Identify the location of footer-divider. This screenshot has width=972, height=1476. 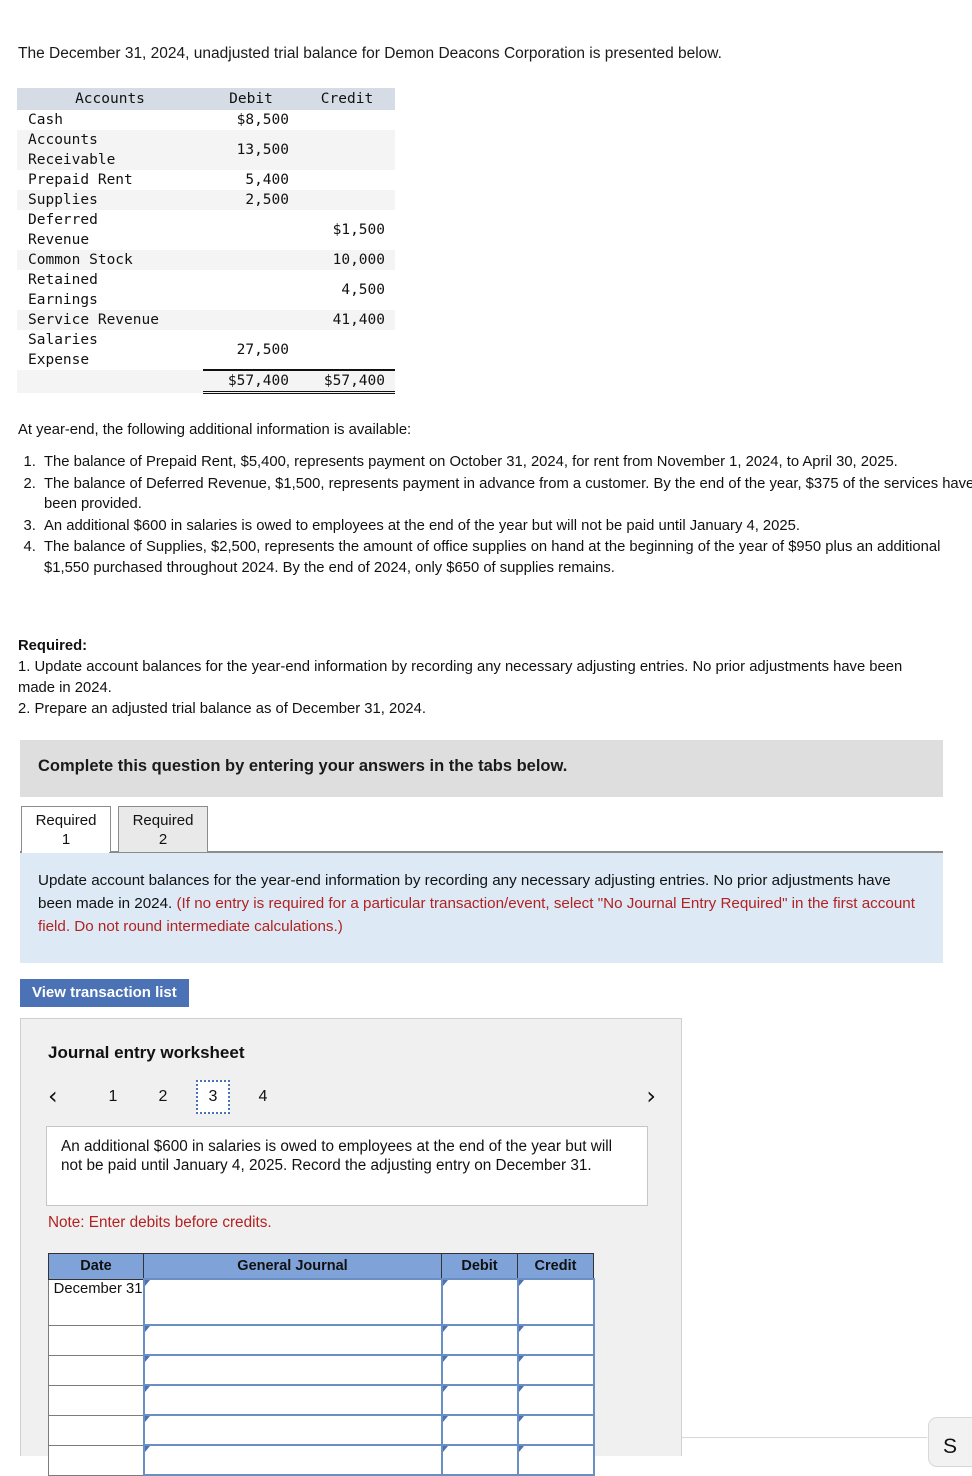
(804, 1437).